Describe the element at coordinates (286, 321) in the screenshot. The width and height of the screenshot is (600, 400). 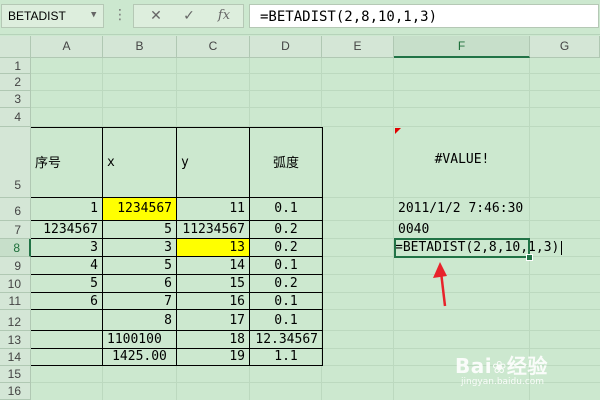
I see `cell-d12: 0.1` at that location.